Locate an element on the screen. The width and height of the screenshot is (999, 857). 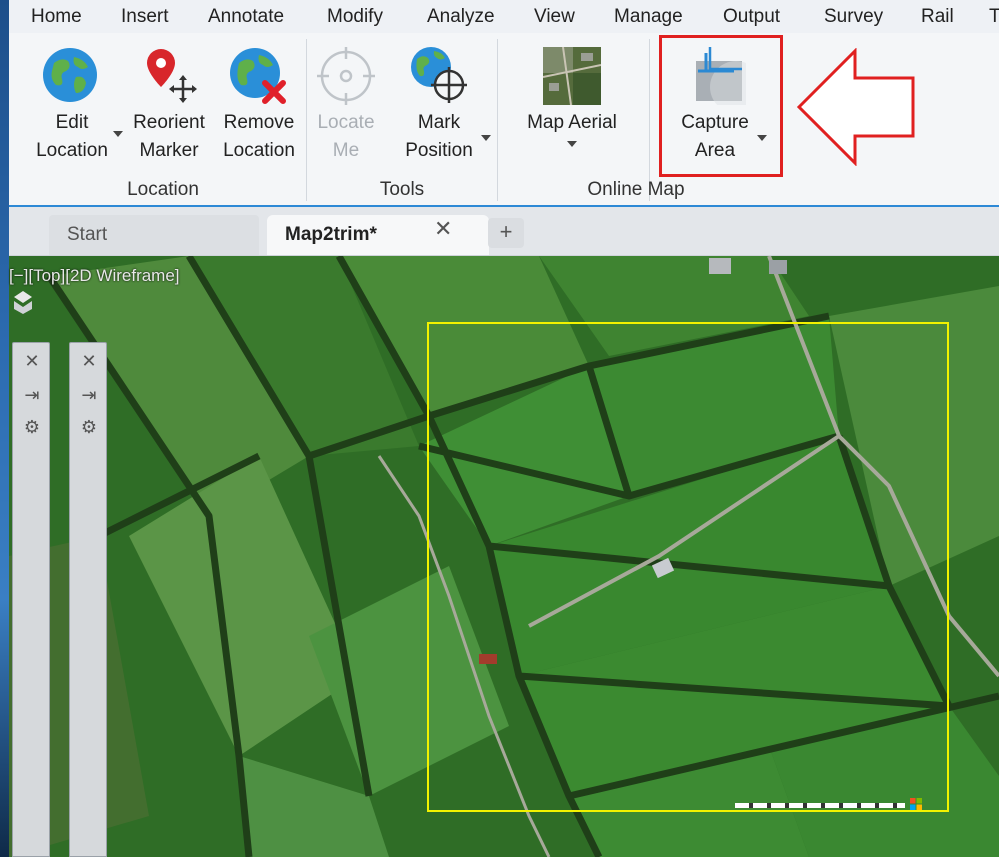
tab-home: Home is located at coordinates (56, 17).